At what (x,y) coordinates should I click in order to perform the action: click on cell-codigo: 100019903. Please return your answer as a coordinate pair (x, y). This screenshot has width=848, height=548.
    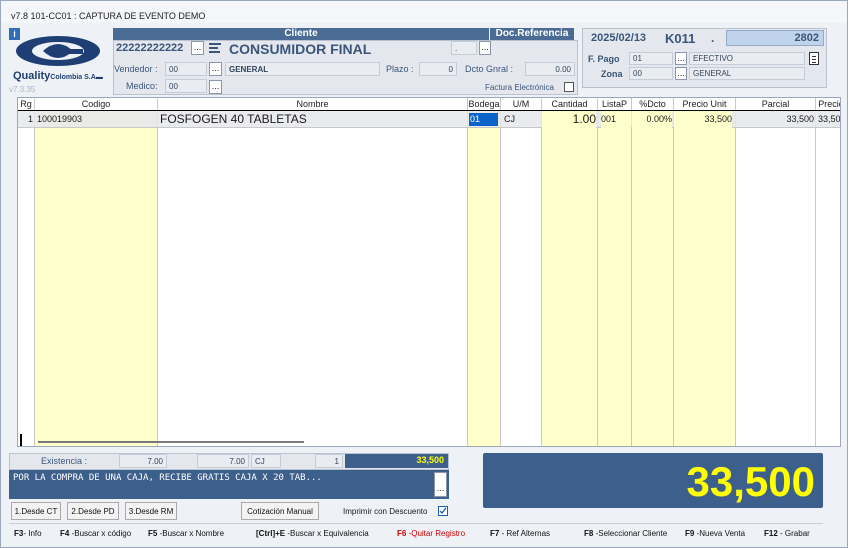
    Looking at the image, I should click on (97, 119).